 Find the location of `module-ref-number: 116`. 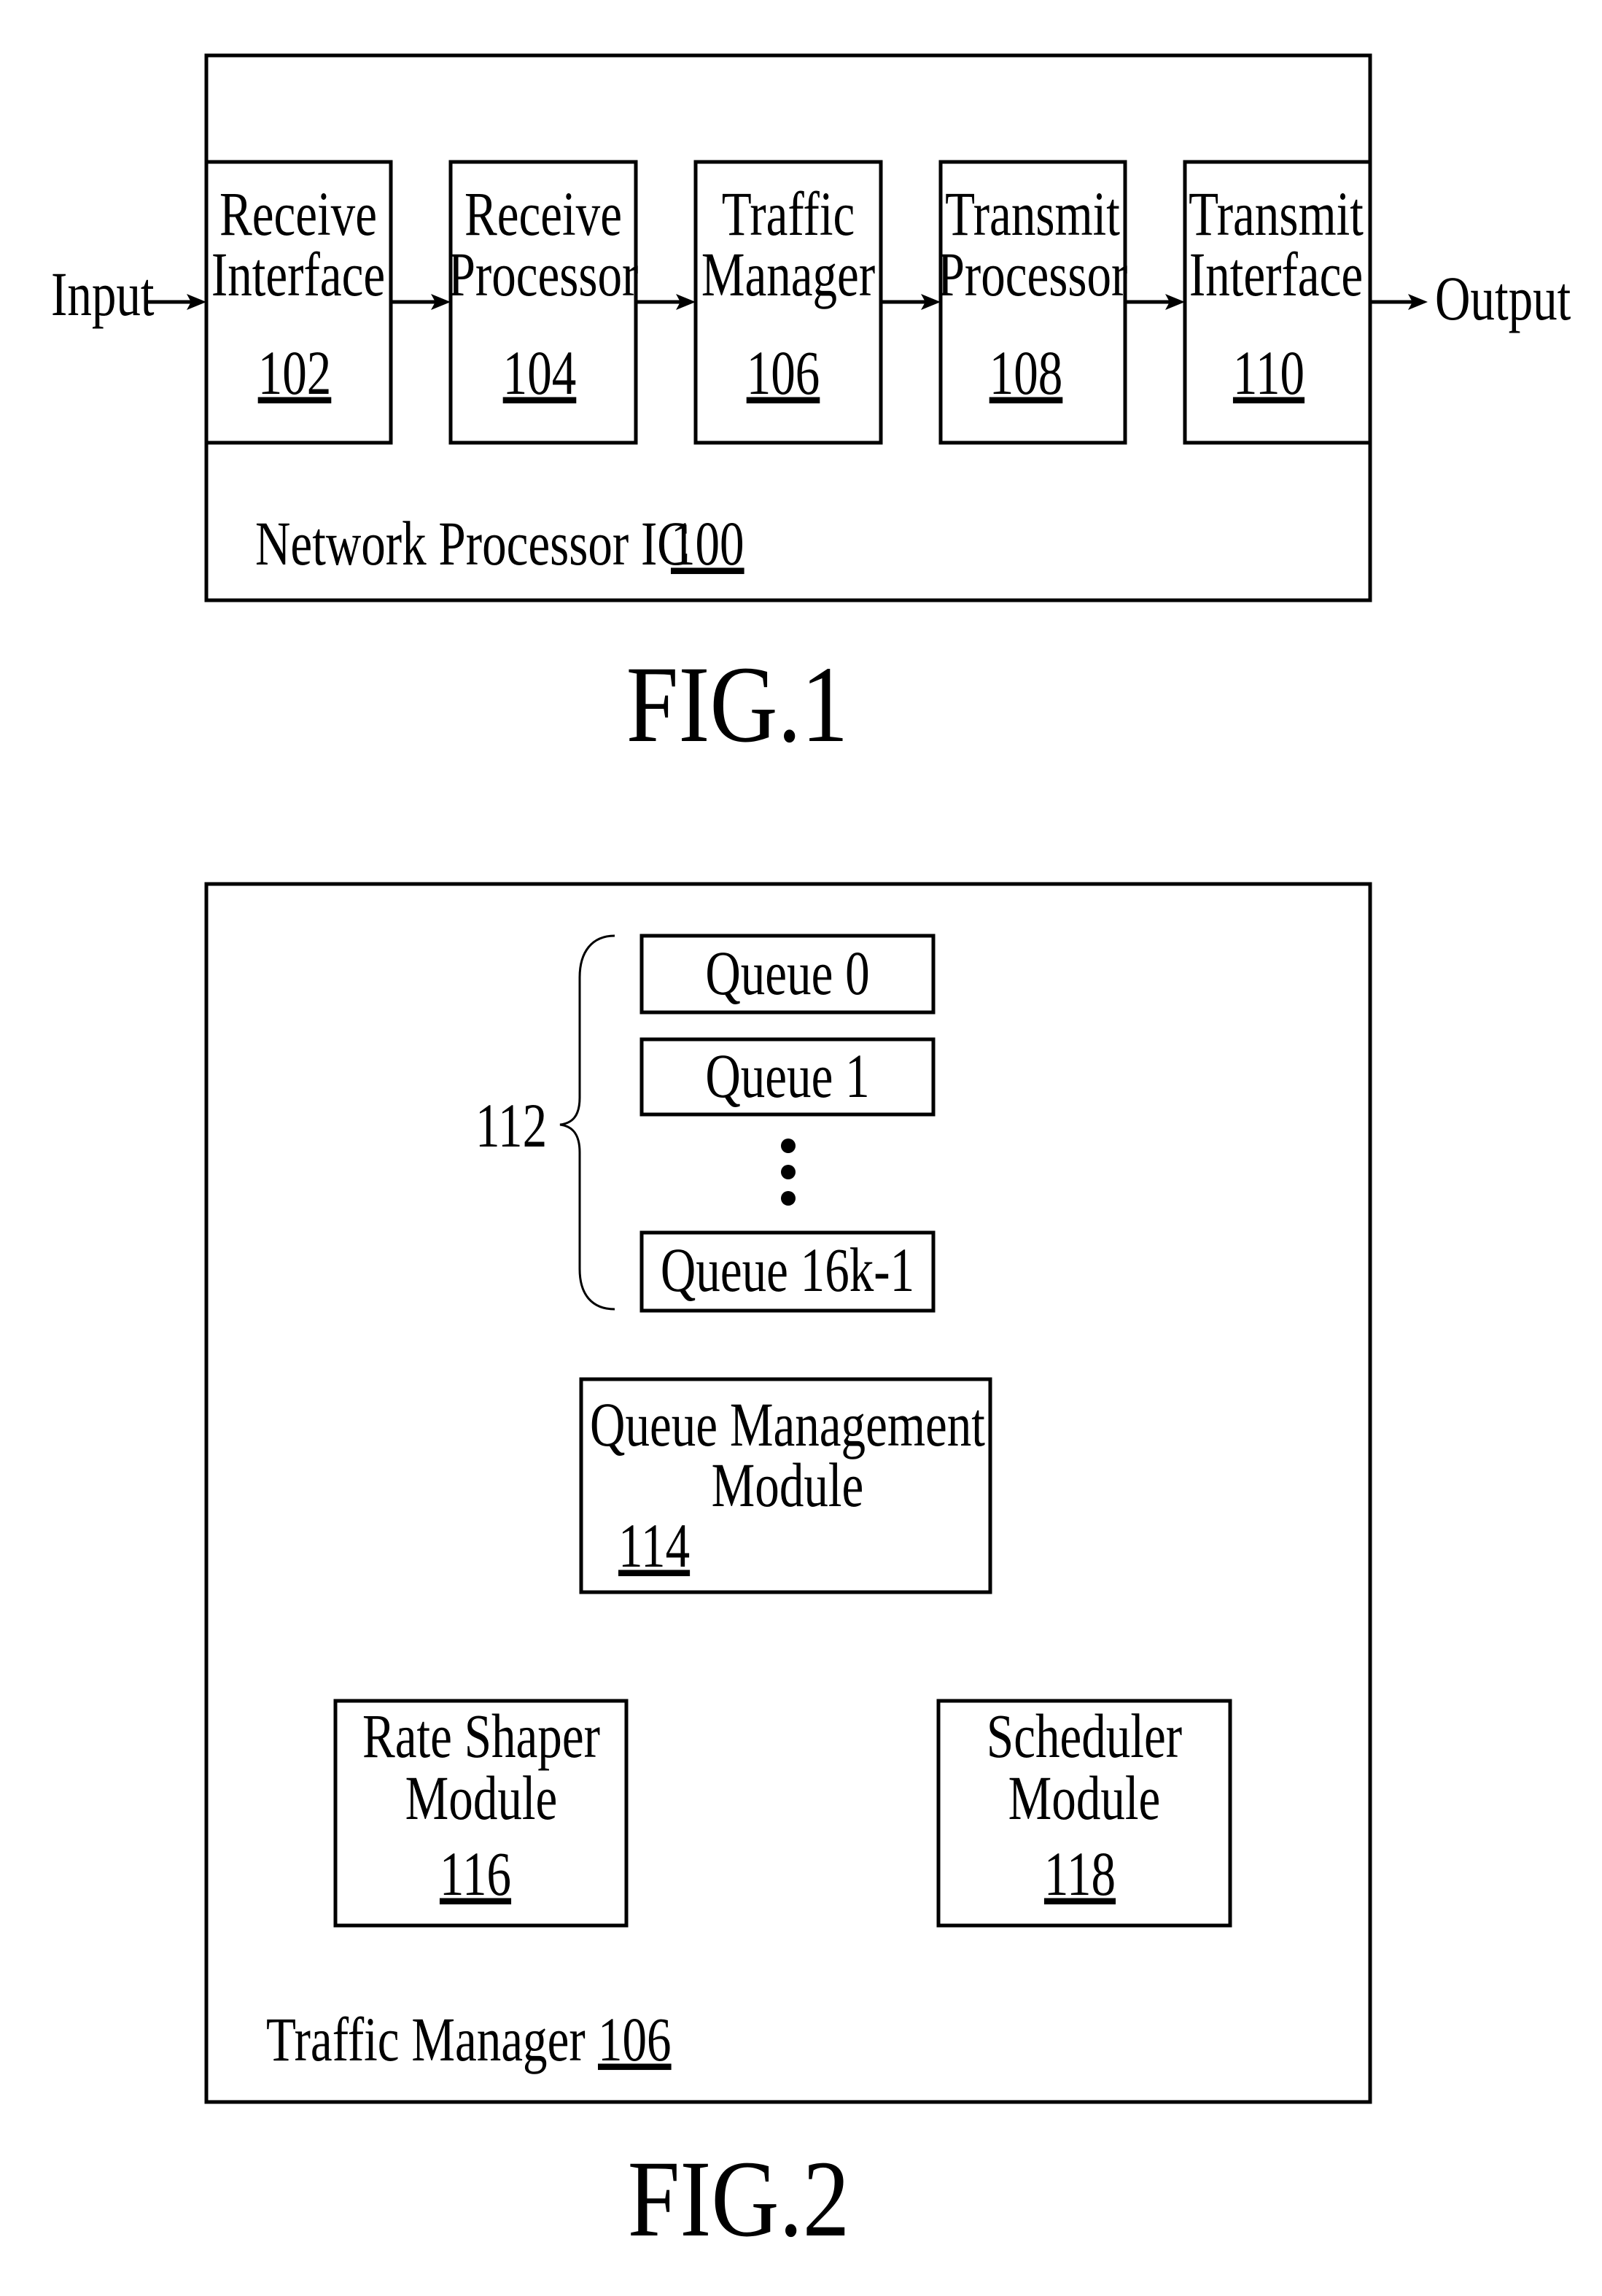

module-ref-number: 116 is located at coordinates (475, 1874).